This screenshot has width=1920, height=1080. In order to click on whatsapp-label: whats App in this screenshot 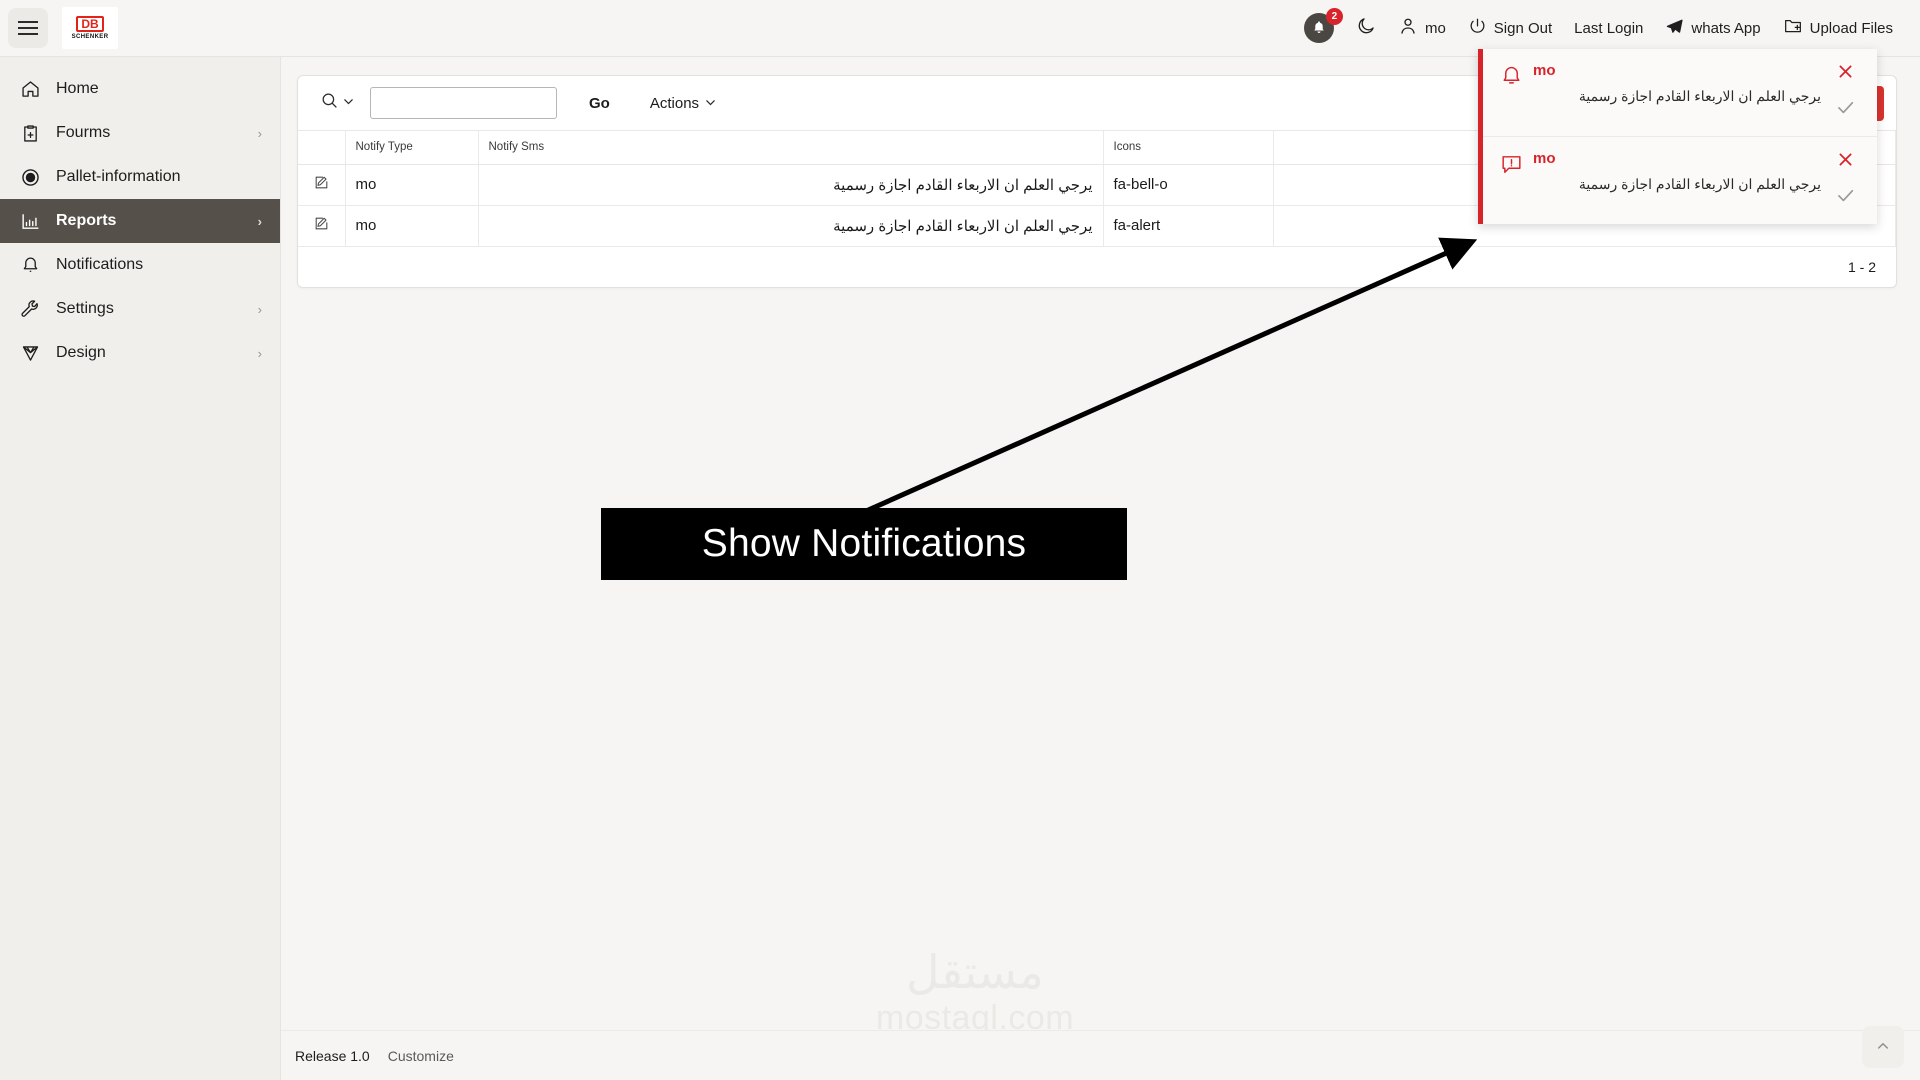, I will do `click(1726, 28)`.